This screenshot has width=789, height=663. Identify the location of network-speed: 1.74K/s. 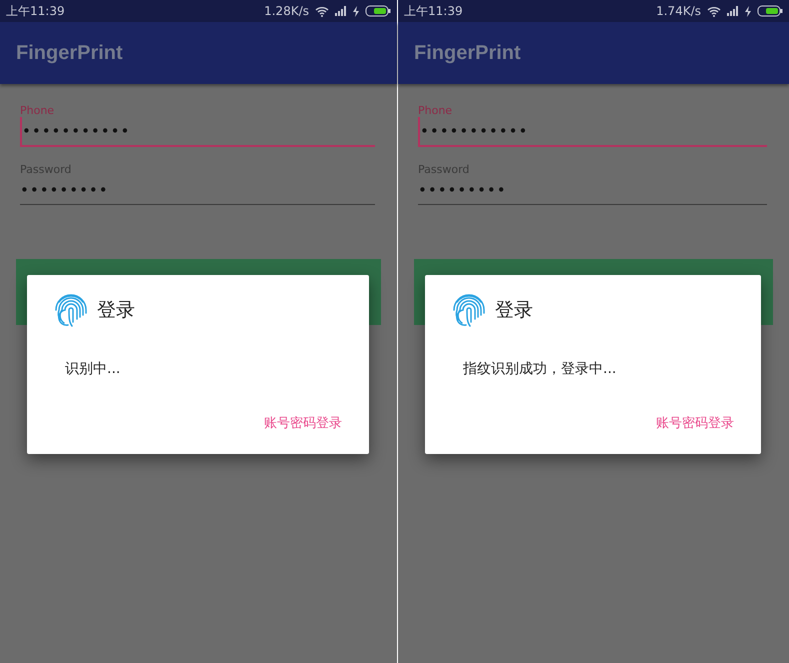
(678, 11).